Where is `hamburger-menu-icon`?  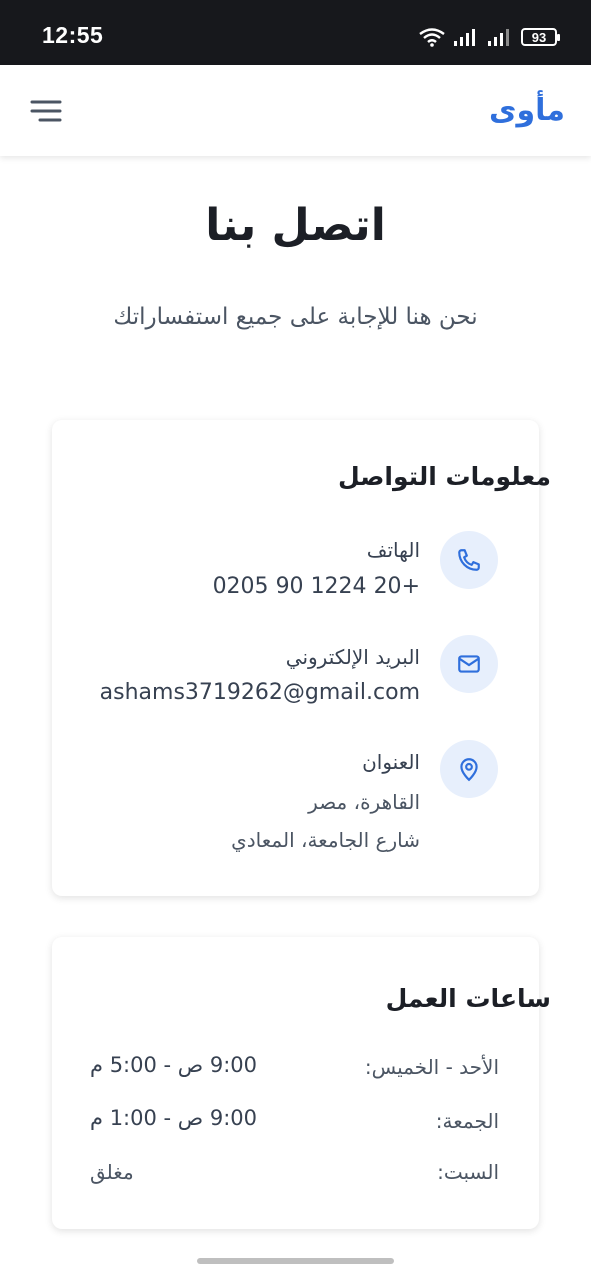
hamburger-menu-icon is located at coordinates (46, 111).